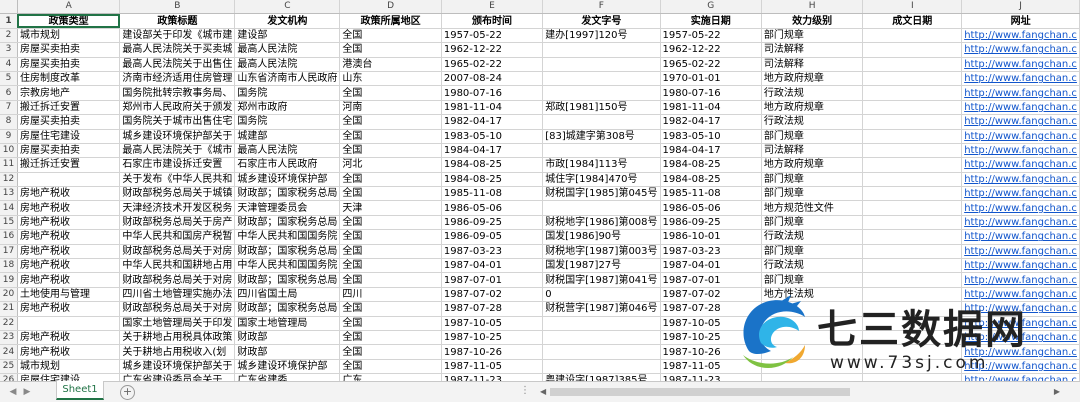  What do you see at coordinates (9, 266) in the screenshot?
I see `row-number: 18` at bounding box center [9, 266].